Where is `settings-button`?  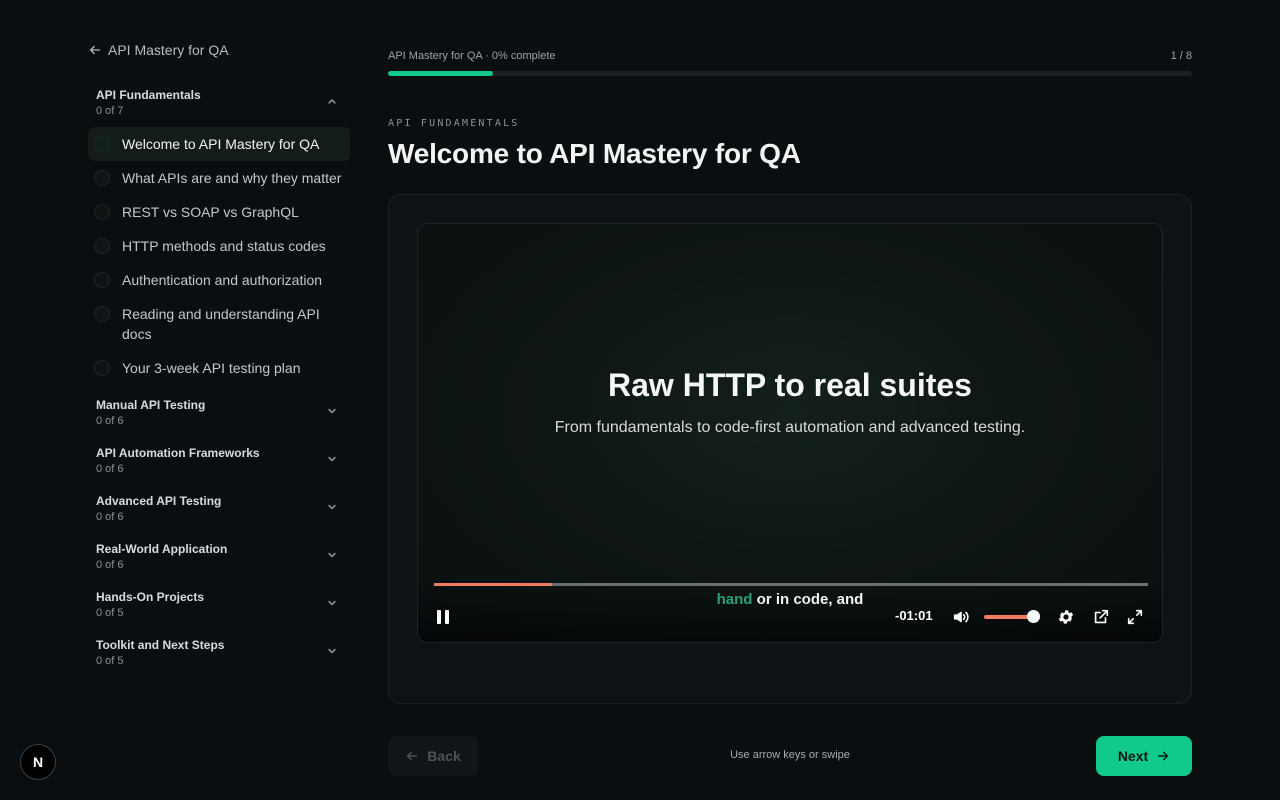
settings-button is located at coordinates (1066, 617).